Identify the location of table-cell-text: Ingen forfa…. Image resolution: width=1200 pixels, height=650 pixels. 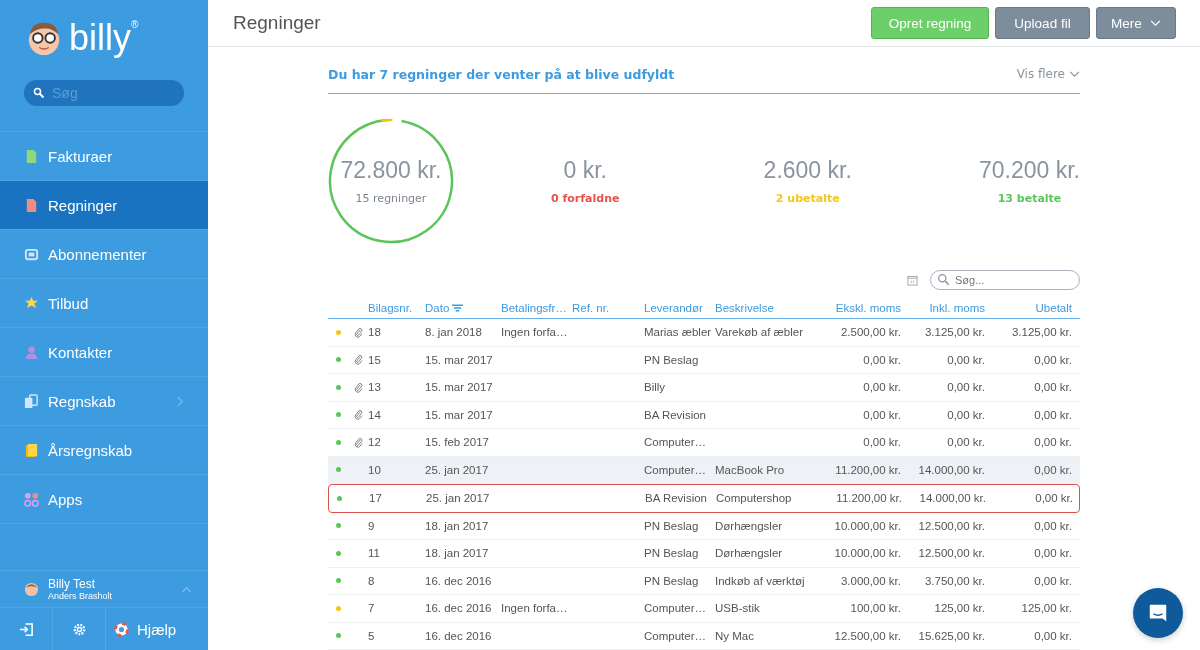
(535, 608).